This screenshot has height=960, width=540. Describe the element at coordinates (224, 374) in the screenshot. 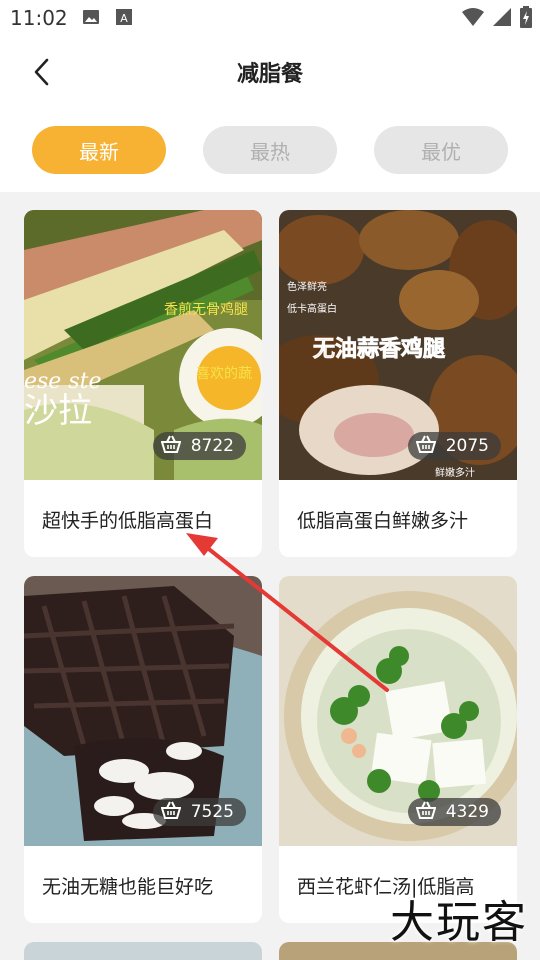

I see `image-caption: 喜欢的蔬` at that location.